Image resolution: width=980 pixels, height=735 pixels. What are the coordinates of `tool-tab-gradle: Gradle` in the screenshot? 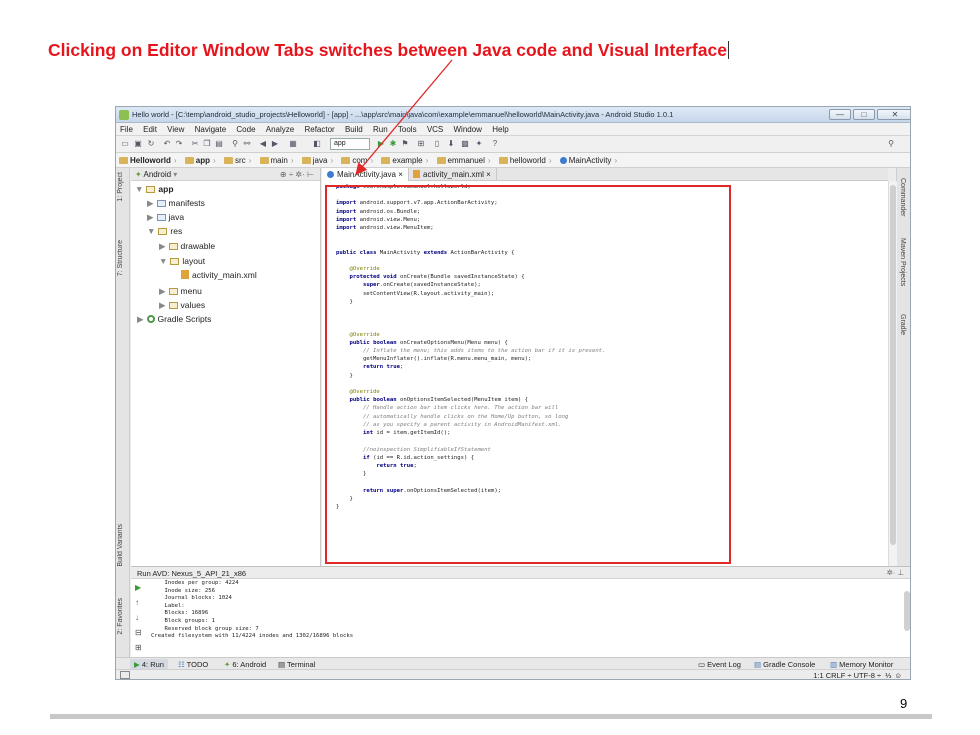 It's located at (902, 324).